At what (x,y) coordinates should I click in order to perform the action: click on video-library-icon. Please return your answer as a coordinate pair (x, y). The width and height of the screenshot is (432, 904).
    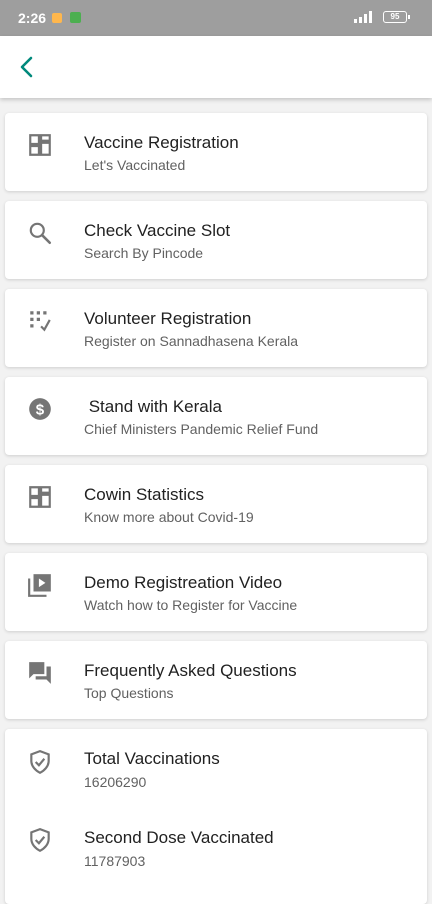
    Looking at the image, I should click on (39, 585).